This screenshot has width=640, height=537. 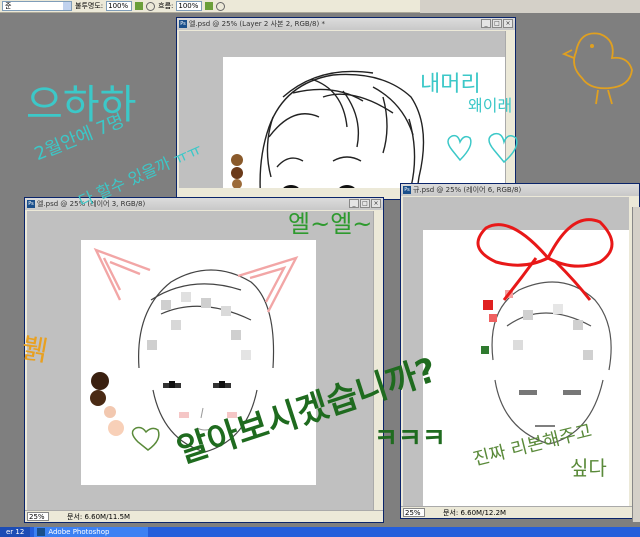 I want to click on cat-ears-doodle, so click(x=196, y=280).